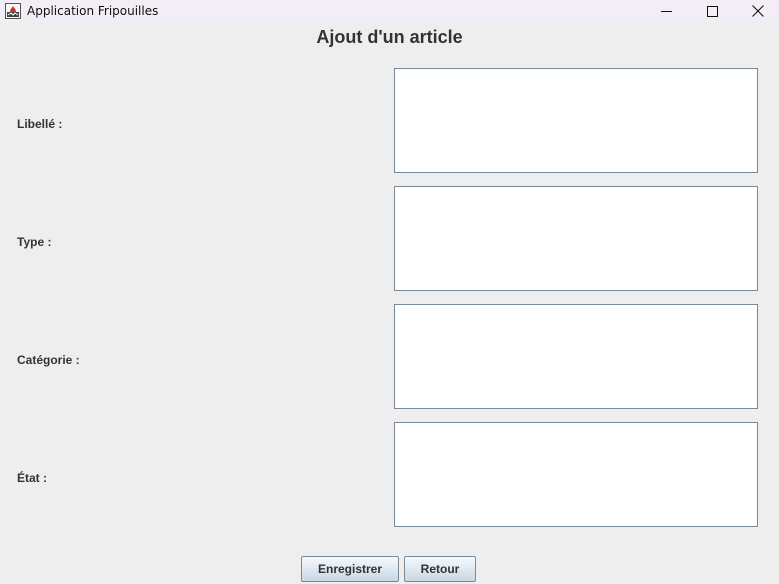 This screenshot has height=584, width=779. What do you see at coordinates (93, 11) in the screenshot?
I see `window-title: Application Fripouilles` at bounding box center [93, 11].